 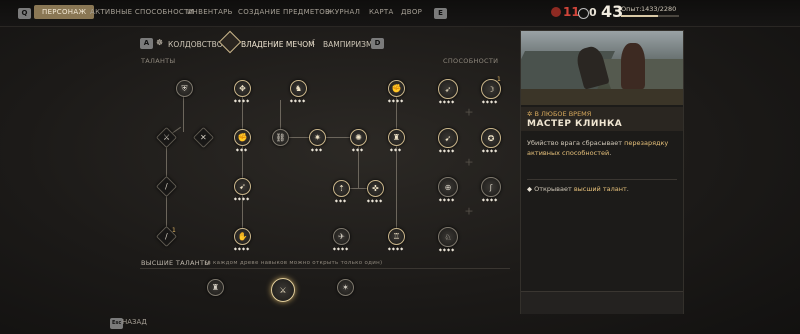 I want to click on claw-icon: ✥, so click(x=242, y=88).